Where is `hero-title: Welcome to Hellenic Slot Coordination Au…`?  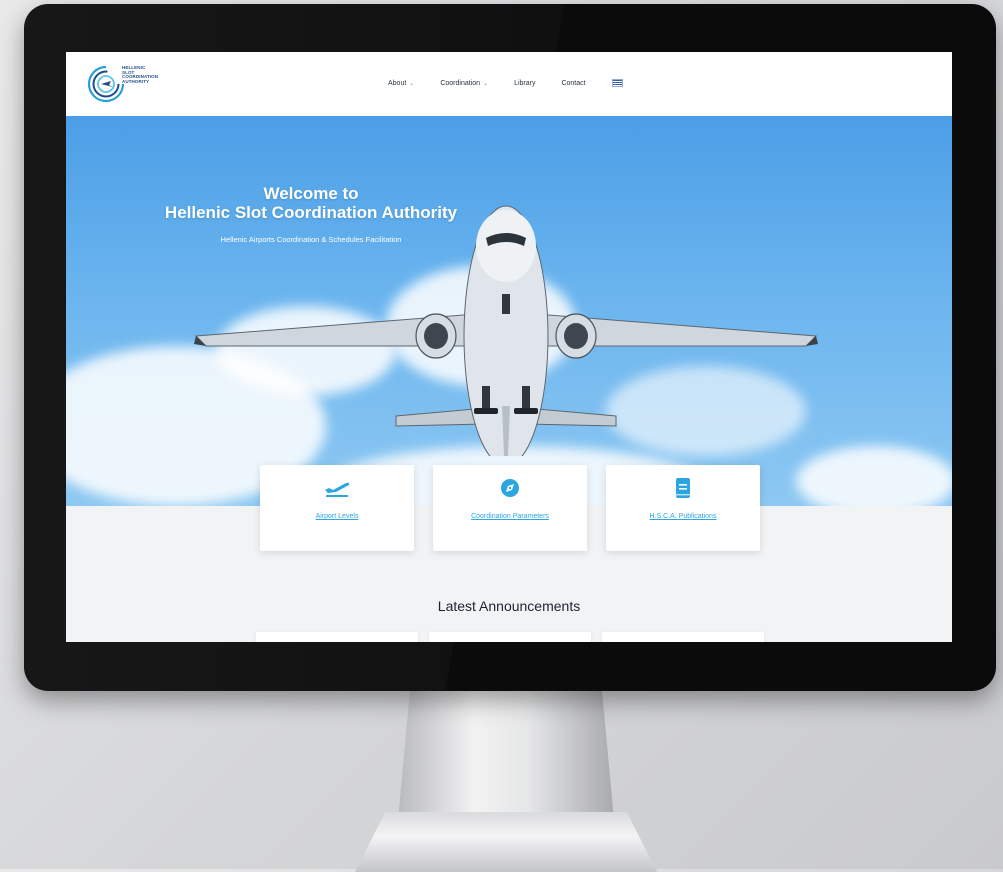
hero-title: Welcome to Hellenic Slot Coordination Au… is located at coordinates (311, 203).